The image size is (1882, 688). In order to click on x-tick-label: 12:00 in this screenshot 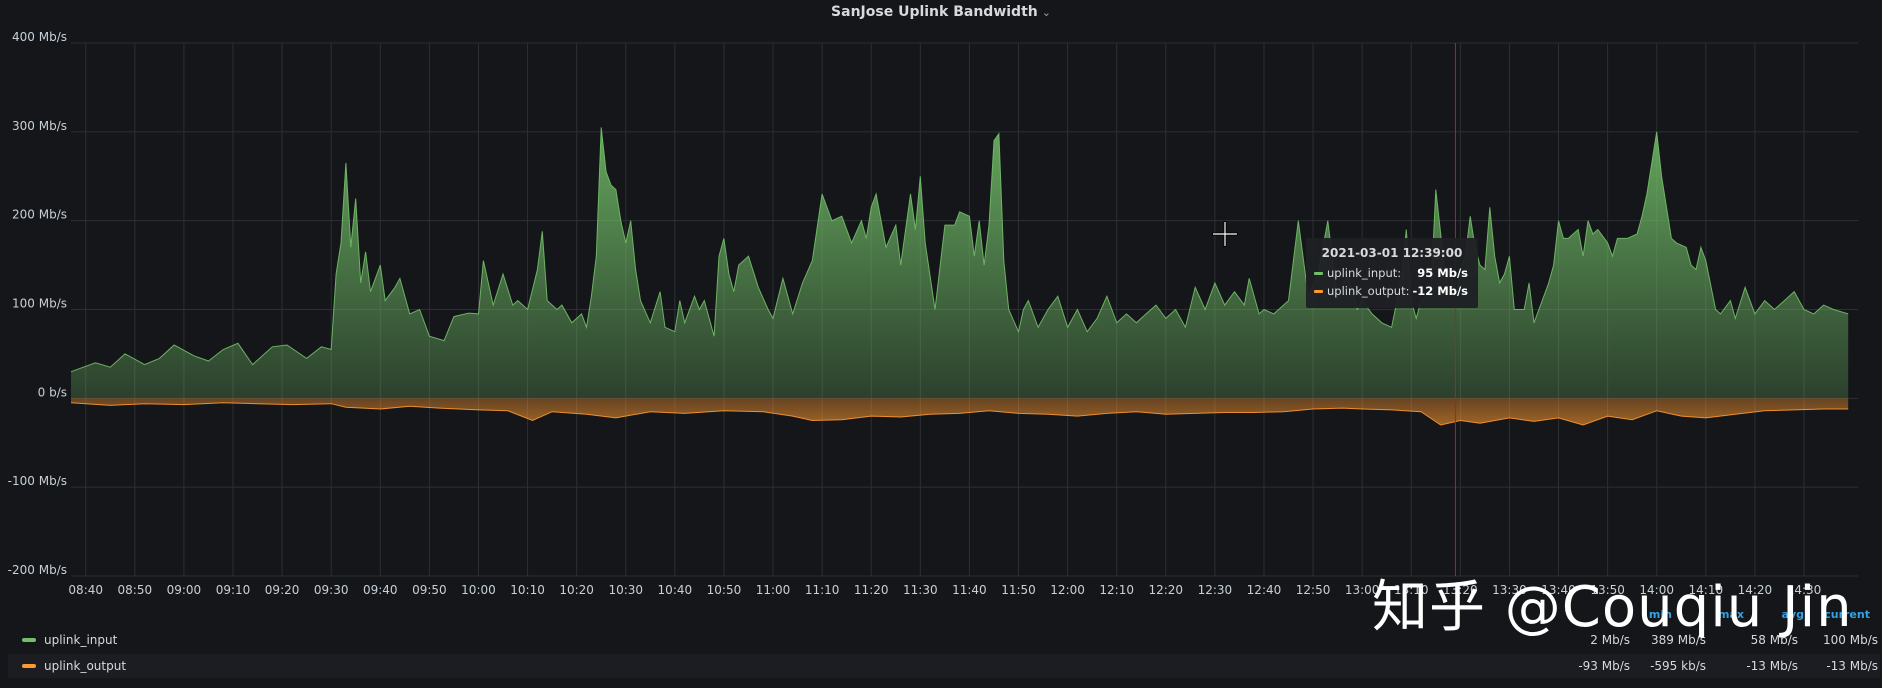, I will do `click(1067, 590)`.